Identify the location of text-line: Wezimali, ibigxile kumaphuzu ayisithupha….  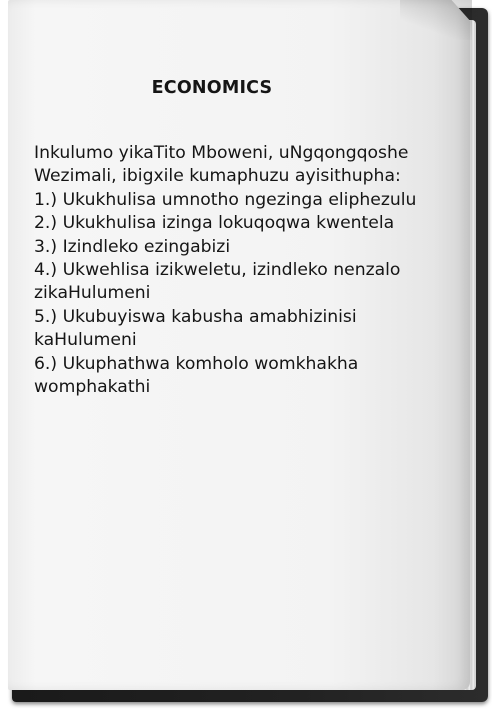
(217, 176).